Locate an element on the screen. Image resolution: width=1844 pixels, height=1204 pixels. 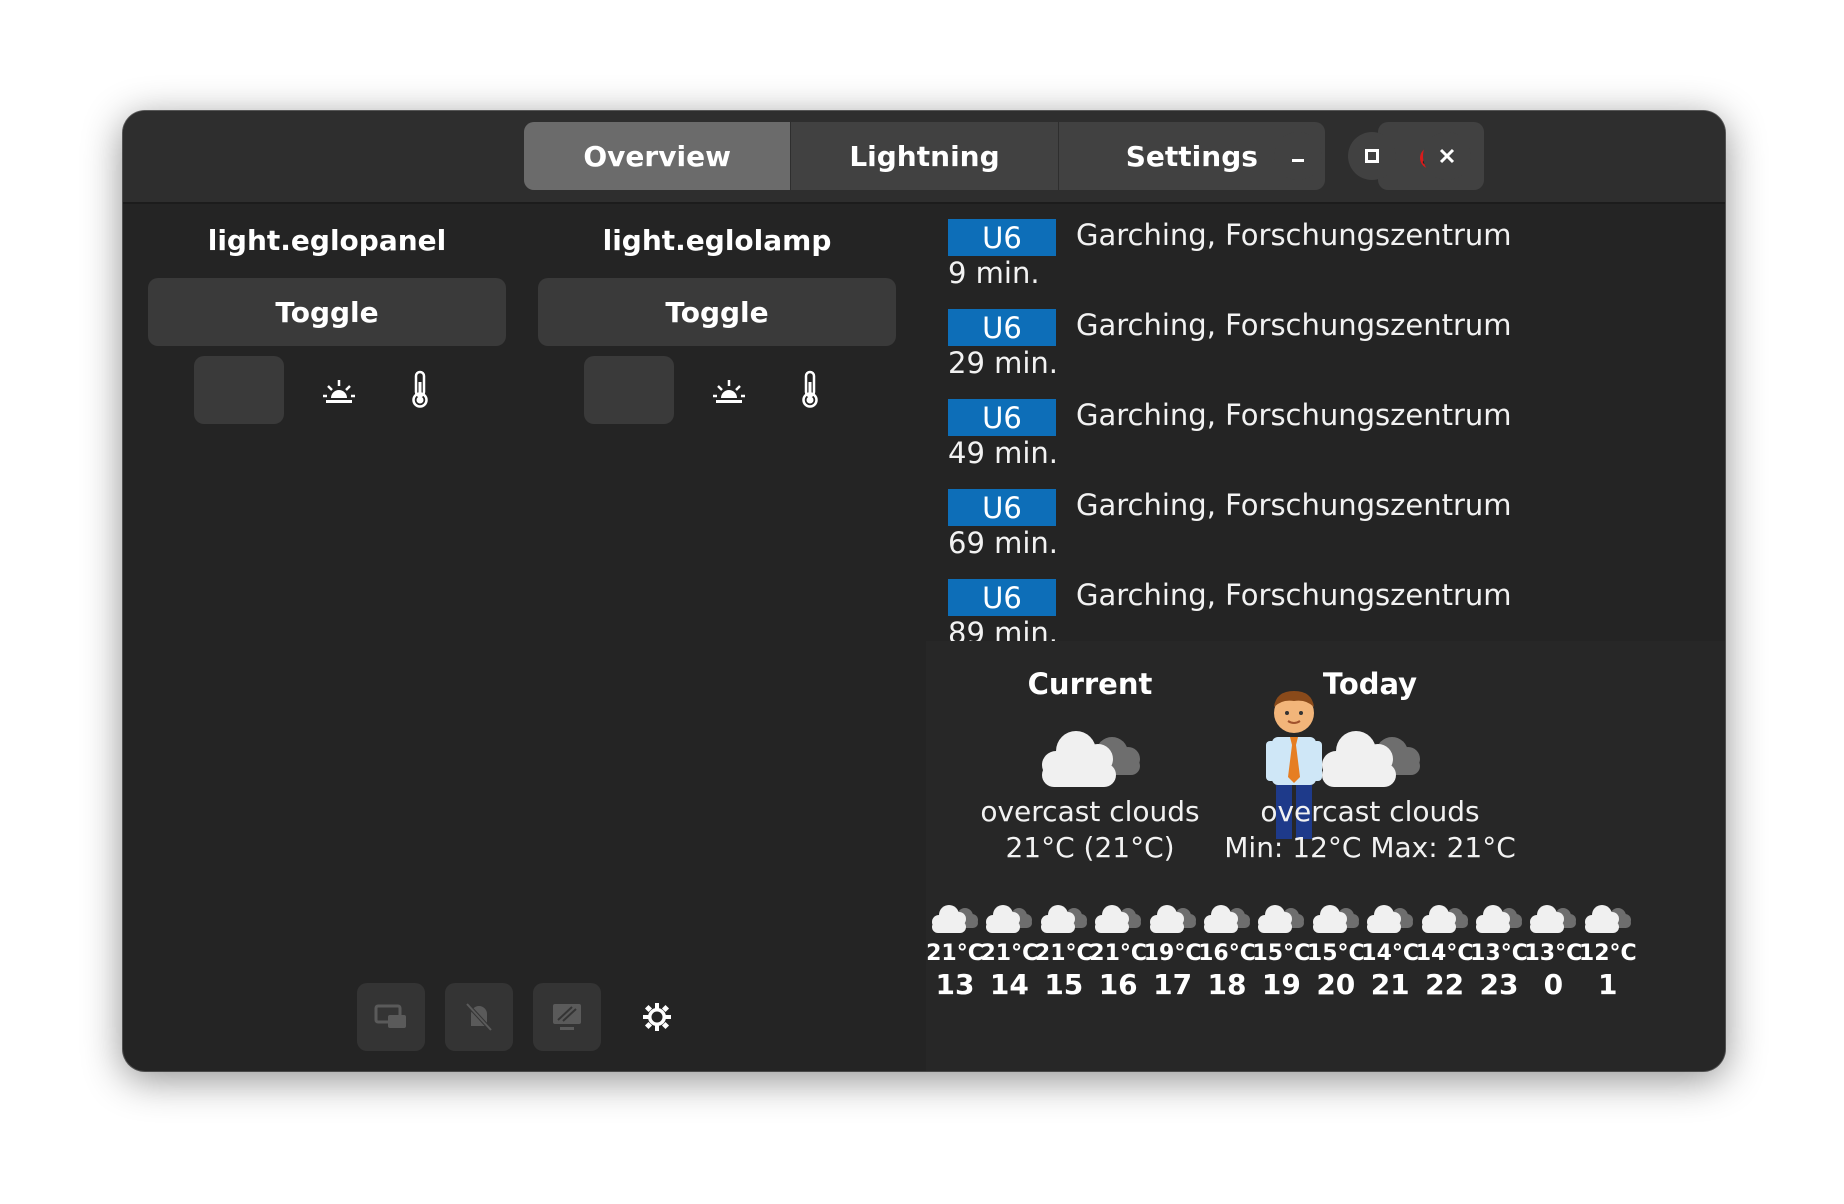
current-description: overcast clouds is located at coordinates (1090, 811).